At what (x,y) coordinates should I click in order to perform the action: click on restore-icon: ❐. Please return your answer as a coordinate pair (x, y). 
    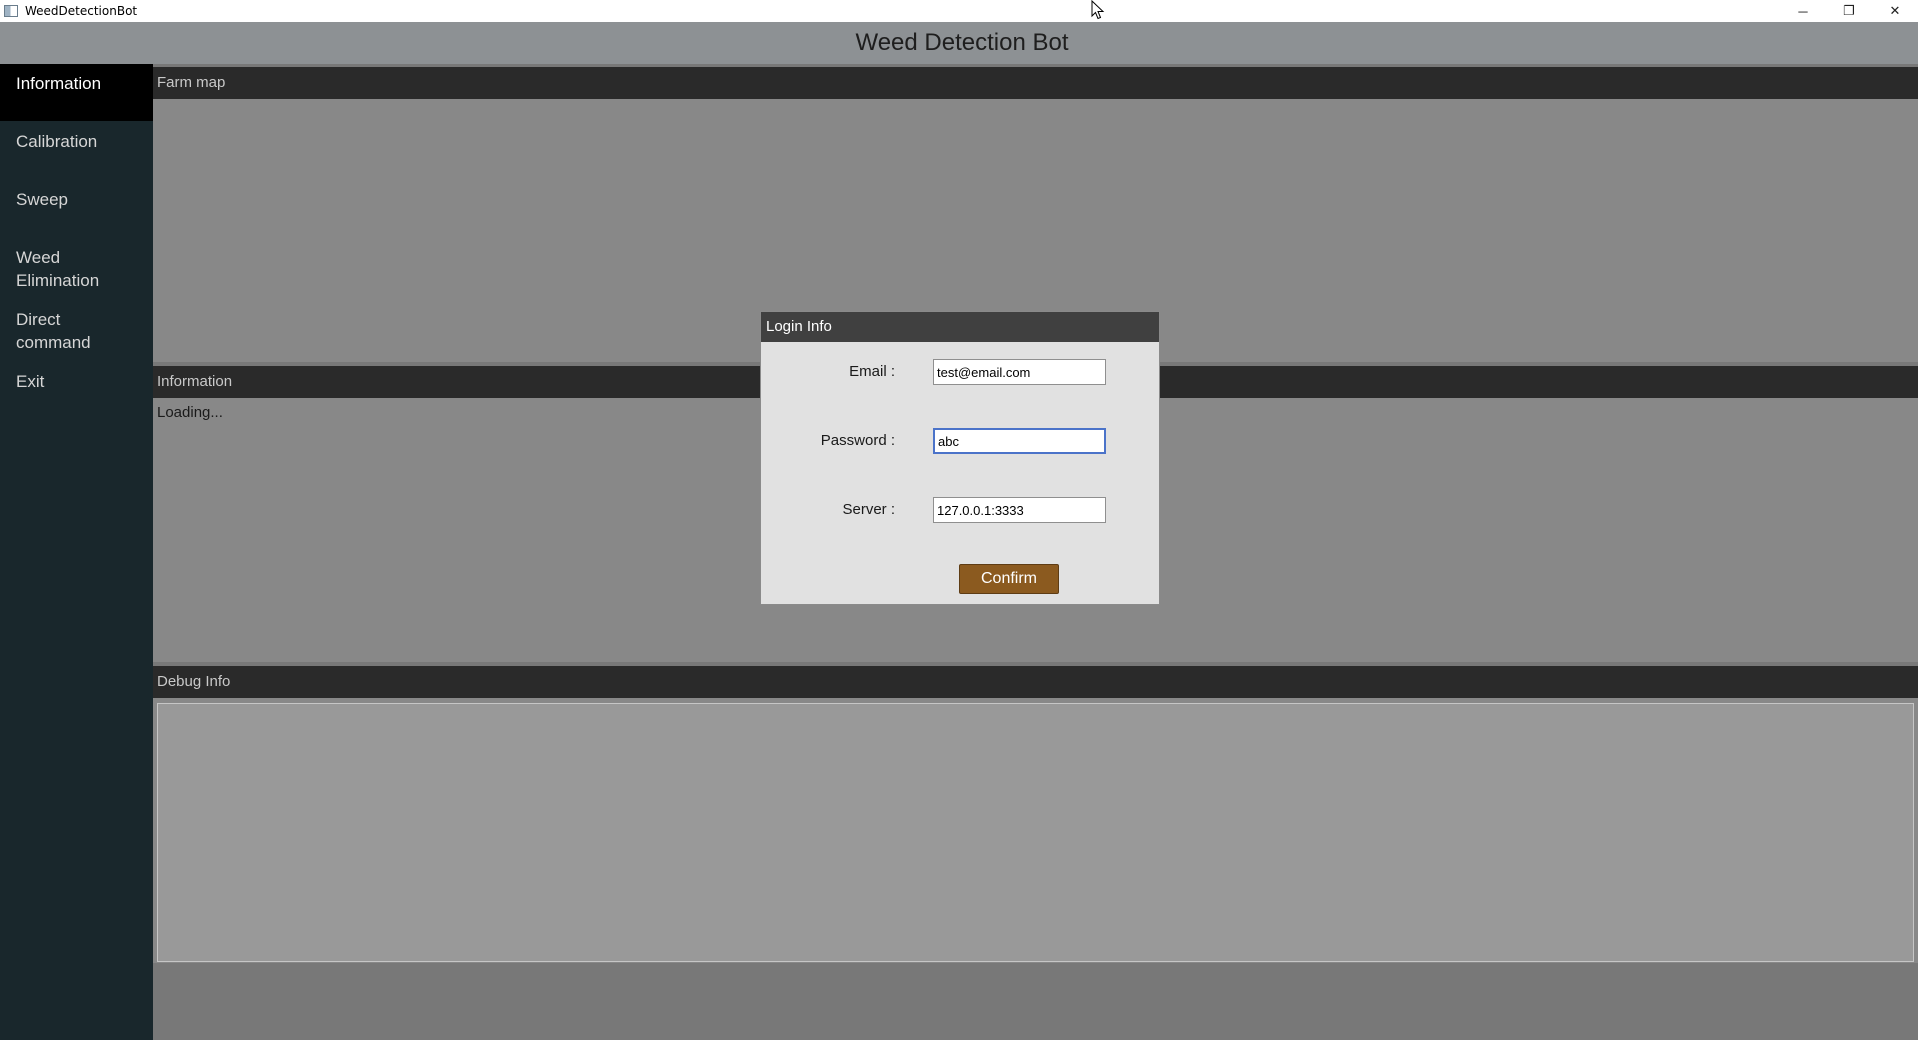
    Looking at the image, I should click on (1849, 11).